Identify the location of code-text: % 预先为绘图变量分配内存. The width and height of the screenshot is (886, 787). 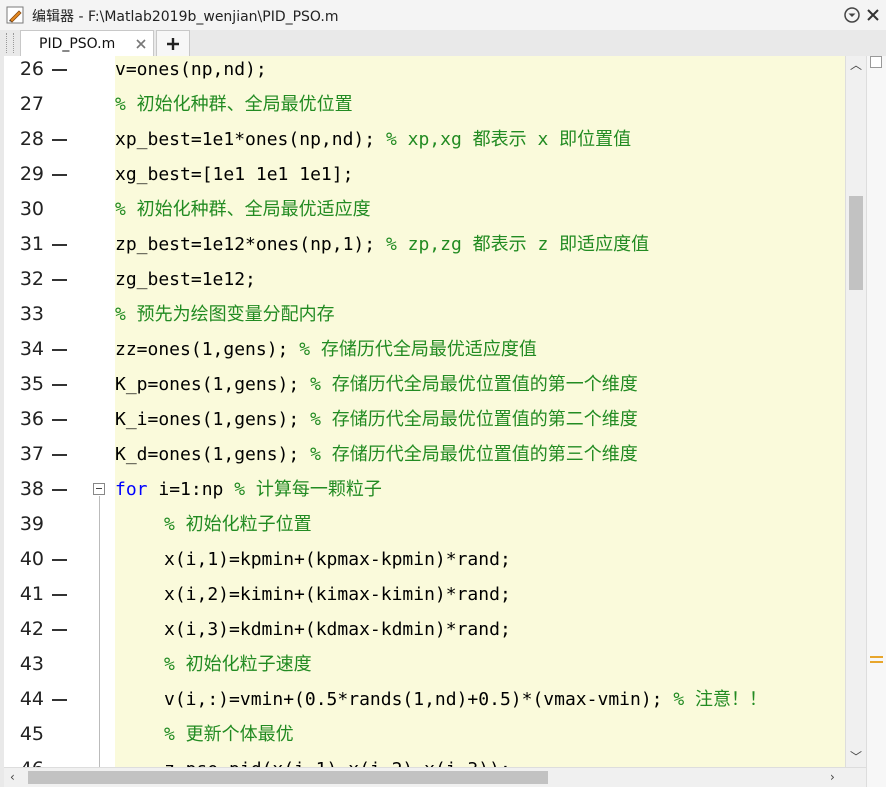
(225, 314).